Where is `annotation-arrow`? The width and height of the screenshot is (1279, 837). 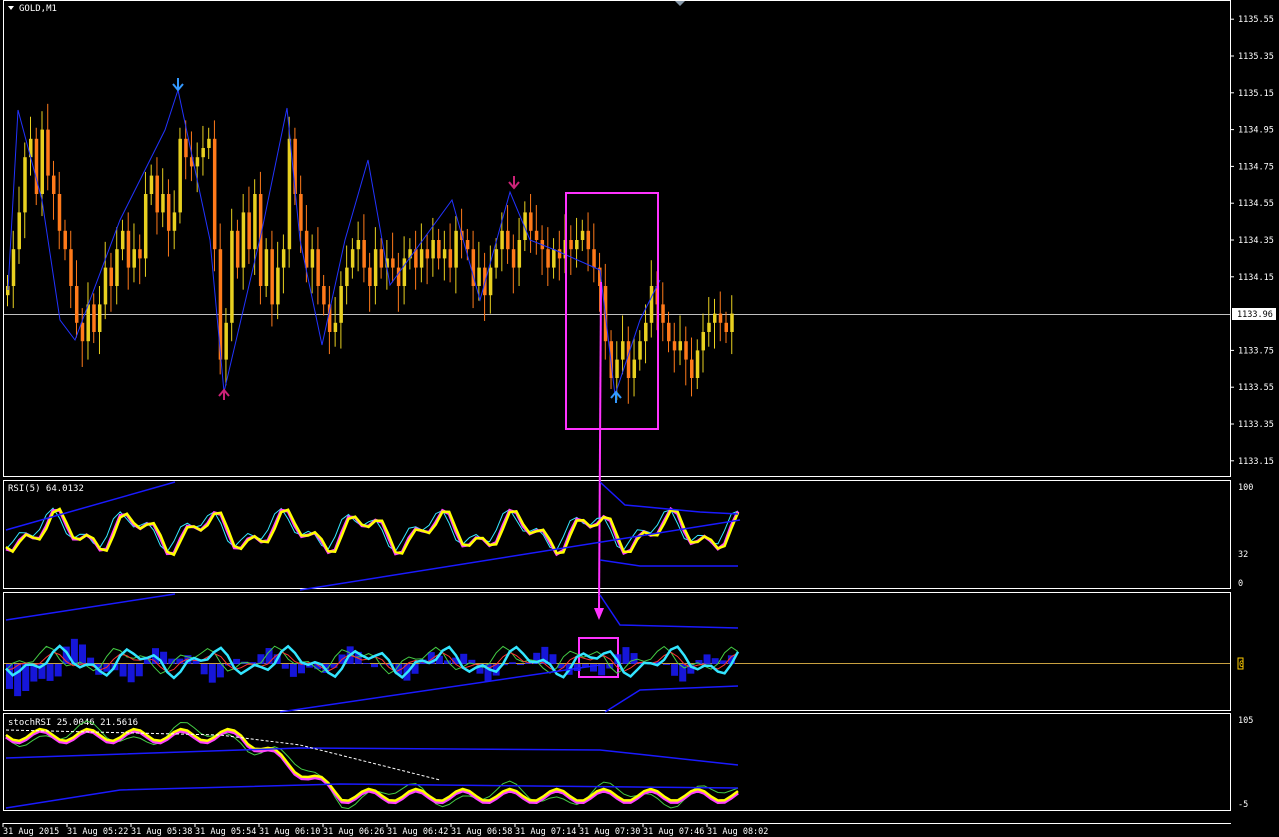 annotation-arrow is located at coordinates (599, 450).